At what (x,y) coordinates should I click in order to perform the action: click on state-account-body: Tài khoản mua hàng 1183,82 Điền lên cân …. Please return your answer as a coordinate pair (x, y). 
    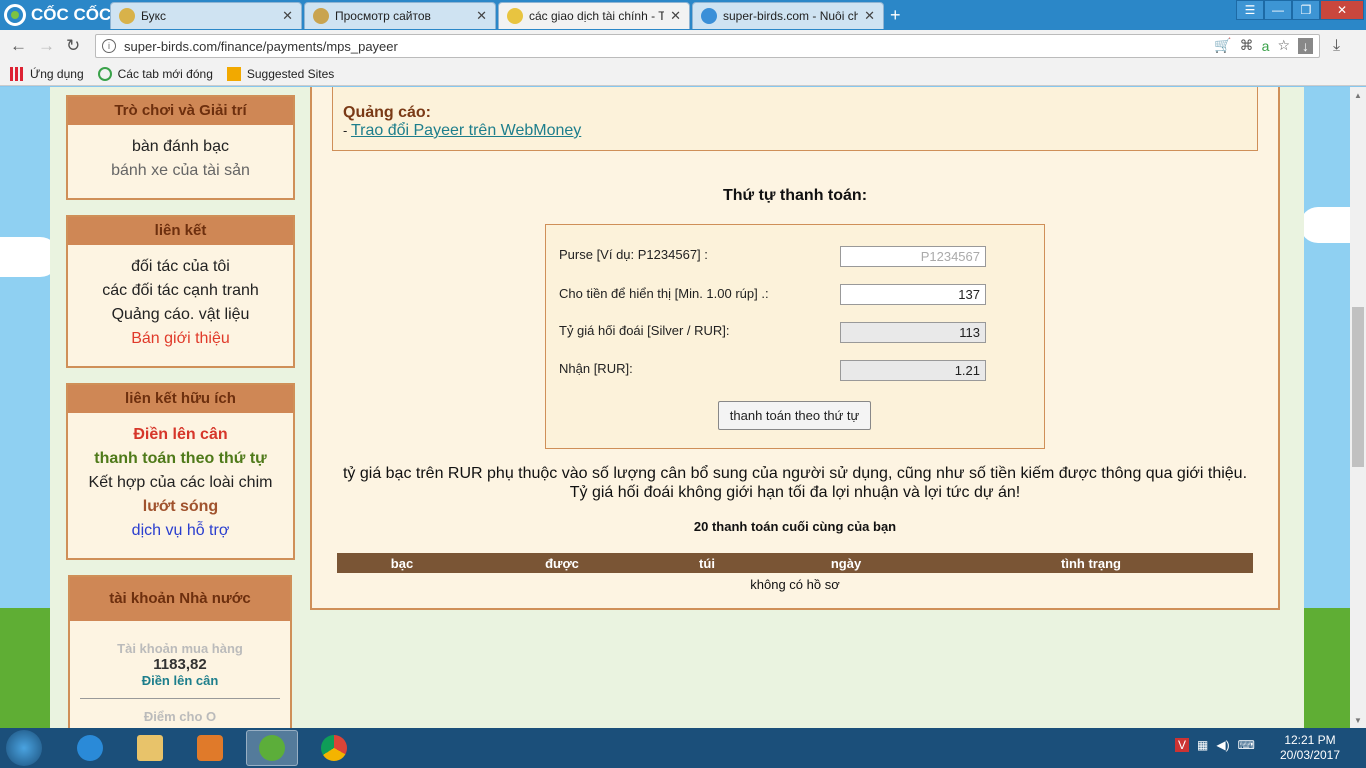
    Looking at the image, I should click on (180, 672).